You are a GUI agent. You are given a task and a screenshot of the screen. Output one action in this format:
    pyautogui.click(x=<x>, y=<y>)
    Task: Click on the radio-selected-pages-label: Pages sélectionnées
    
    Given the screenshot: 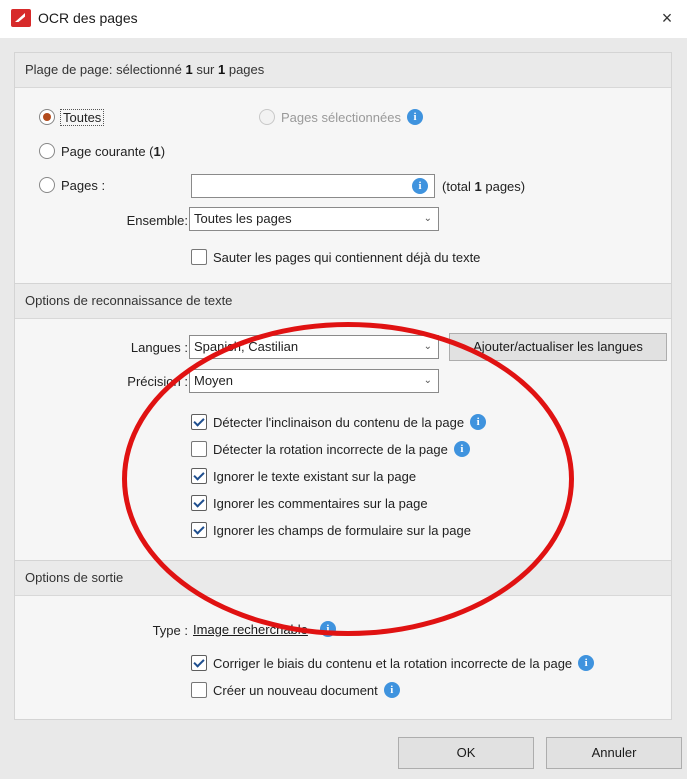 What is the action you would take?
    pyautogui.click(x=341, y=117)
    